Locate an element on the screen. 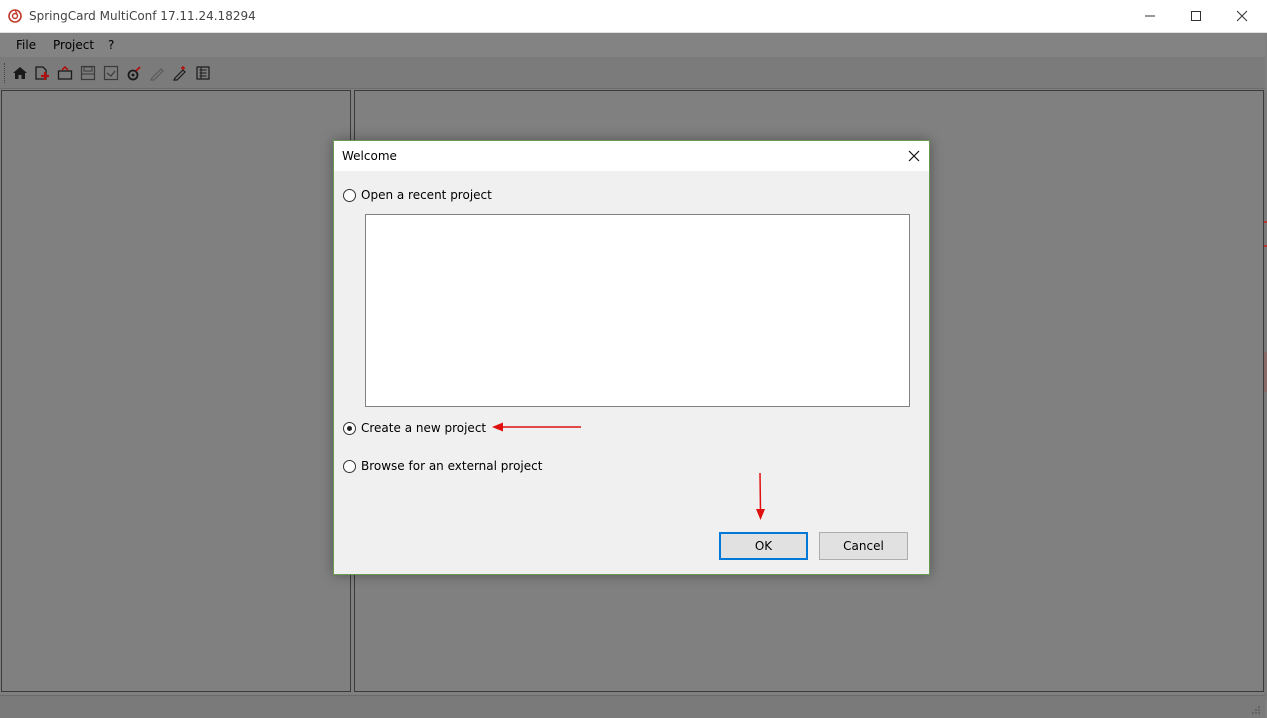 This screenshot has width=1267, height=718. settings-icon is located at coordinates (134, 73).